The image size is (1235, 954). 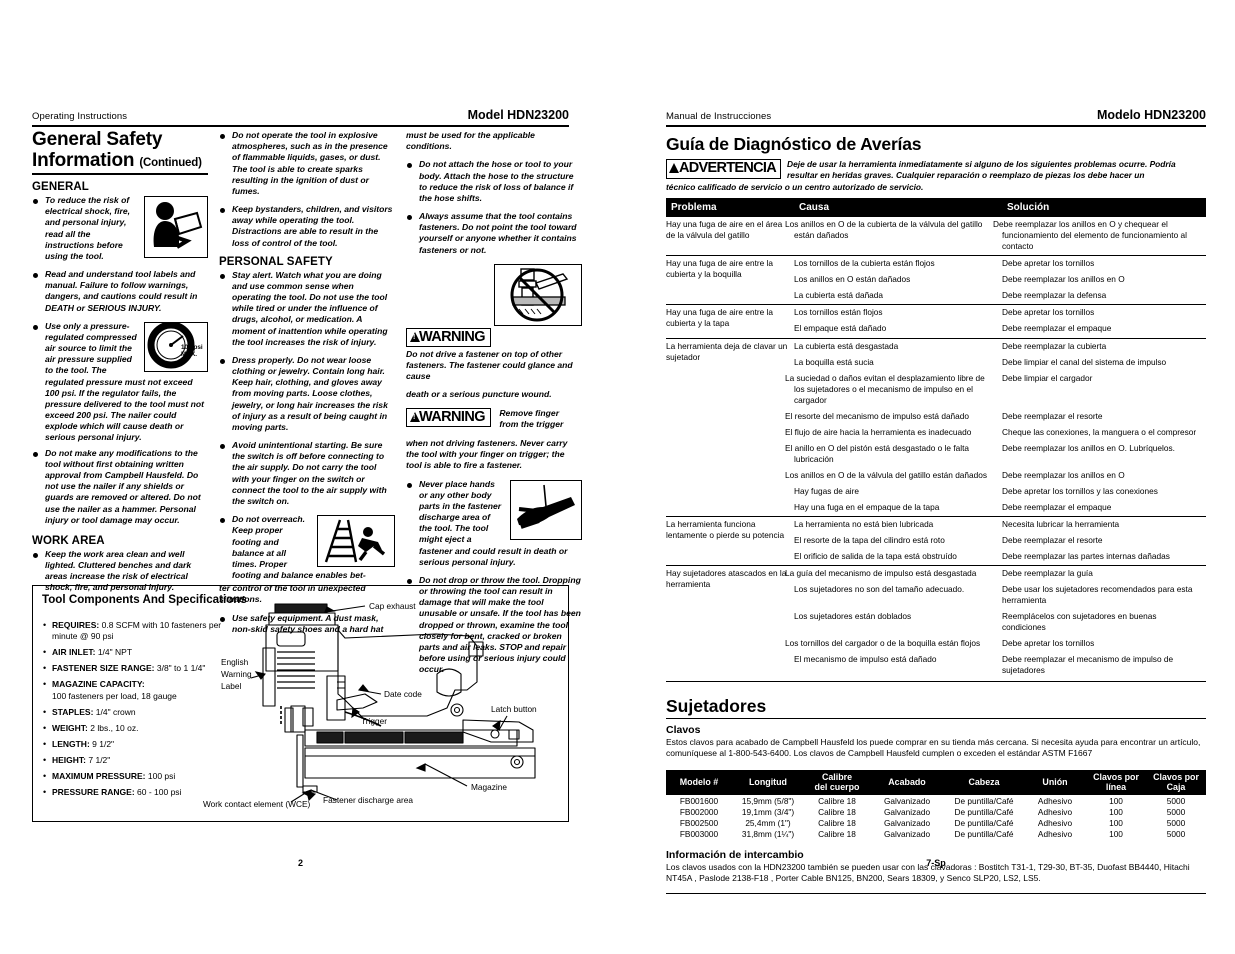 I want to click on nail-col-cabeza: Cabeza, so click(x=984, y=782).